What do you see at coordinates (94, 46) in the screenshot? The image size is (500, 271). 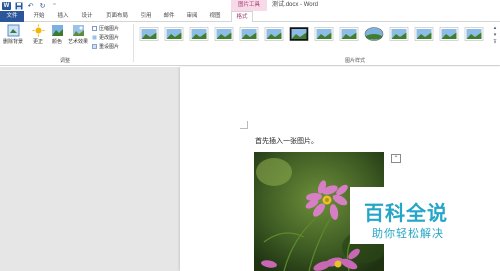 I see `reset-picture-icon` at bounding box center [94, 46].